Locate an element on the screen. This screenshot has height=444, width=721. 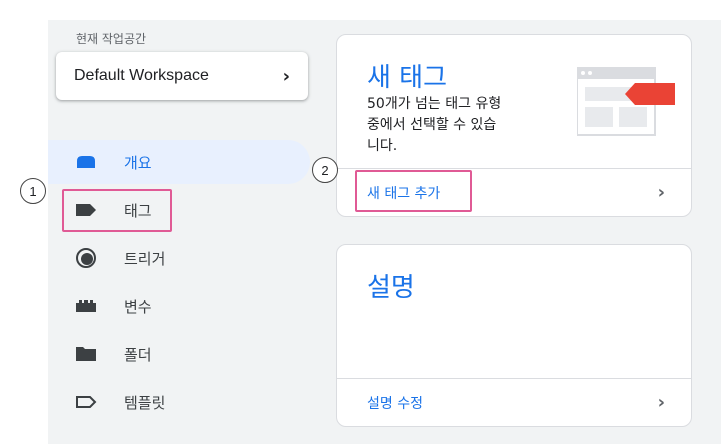
current-workspace-label: 현재 작업공간 is located at coordinates (111, 39).